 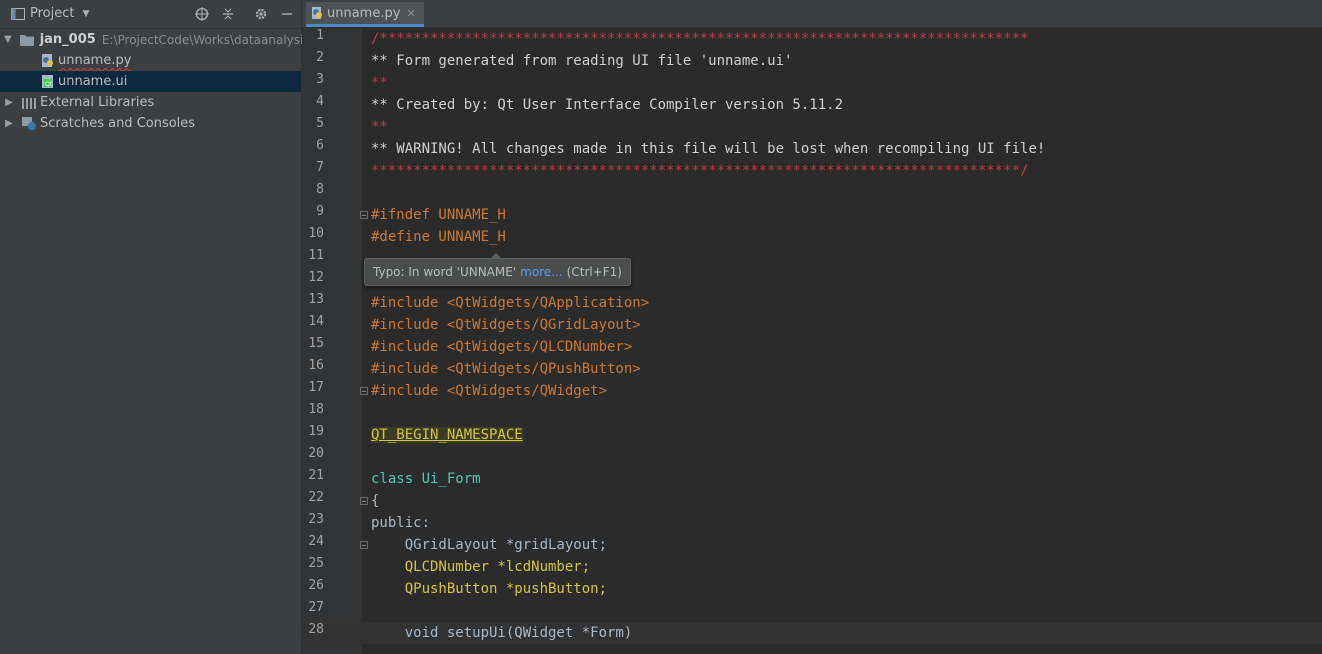 I want to click on code-line: #define UNNAME_H, so click(x=438, y=237).